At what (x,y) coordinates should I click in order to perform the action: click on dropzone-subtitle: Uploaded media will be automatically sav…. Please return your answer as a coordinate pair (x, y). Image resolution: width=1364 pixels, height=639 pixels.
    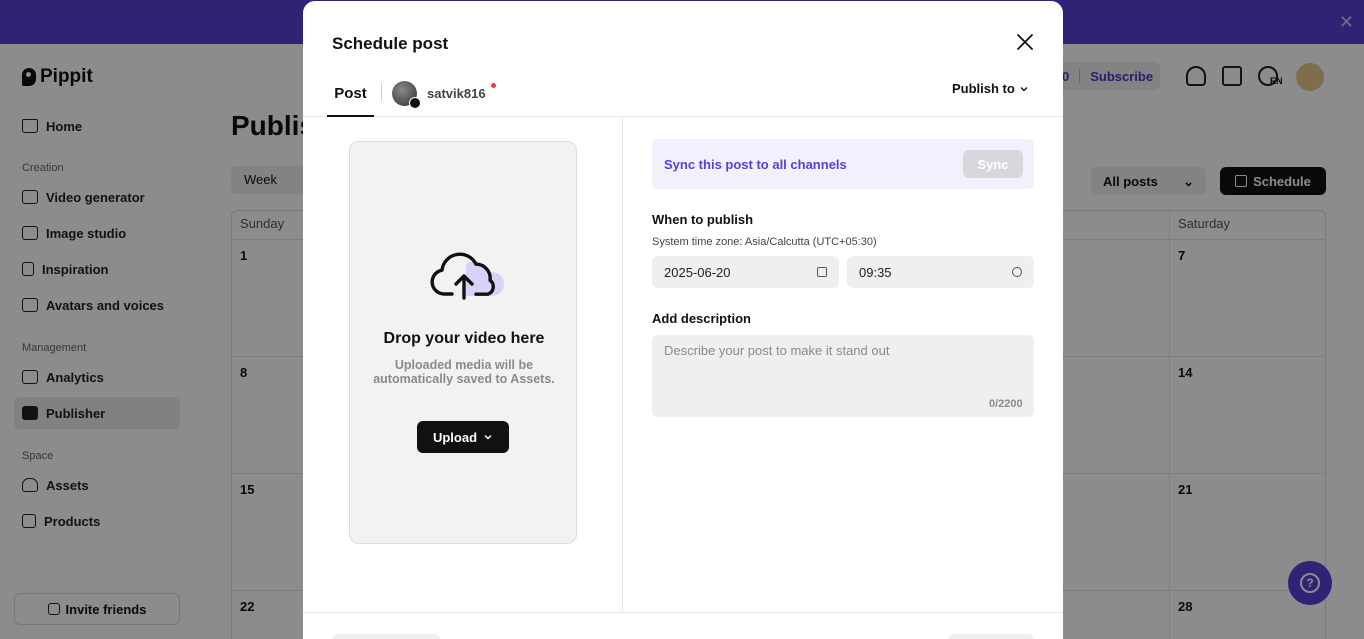
    Looking at the image, I should click on (464, 372).